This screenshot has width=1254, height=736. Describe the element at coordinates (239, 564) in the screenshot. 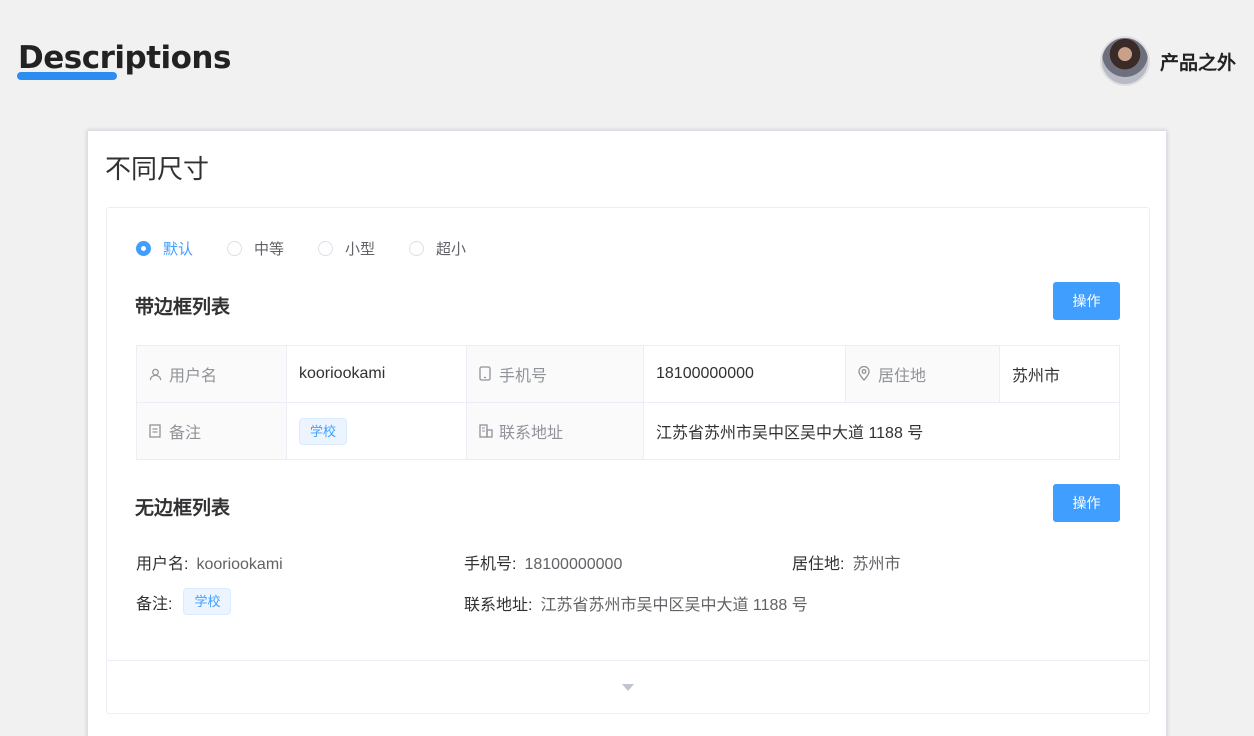

I see `plain-username-value: kooriookami` at that location.